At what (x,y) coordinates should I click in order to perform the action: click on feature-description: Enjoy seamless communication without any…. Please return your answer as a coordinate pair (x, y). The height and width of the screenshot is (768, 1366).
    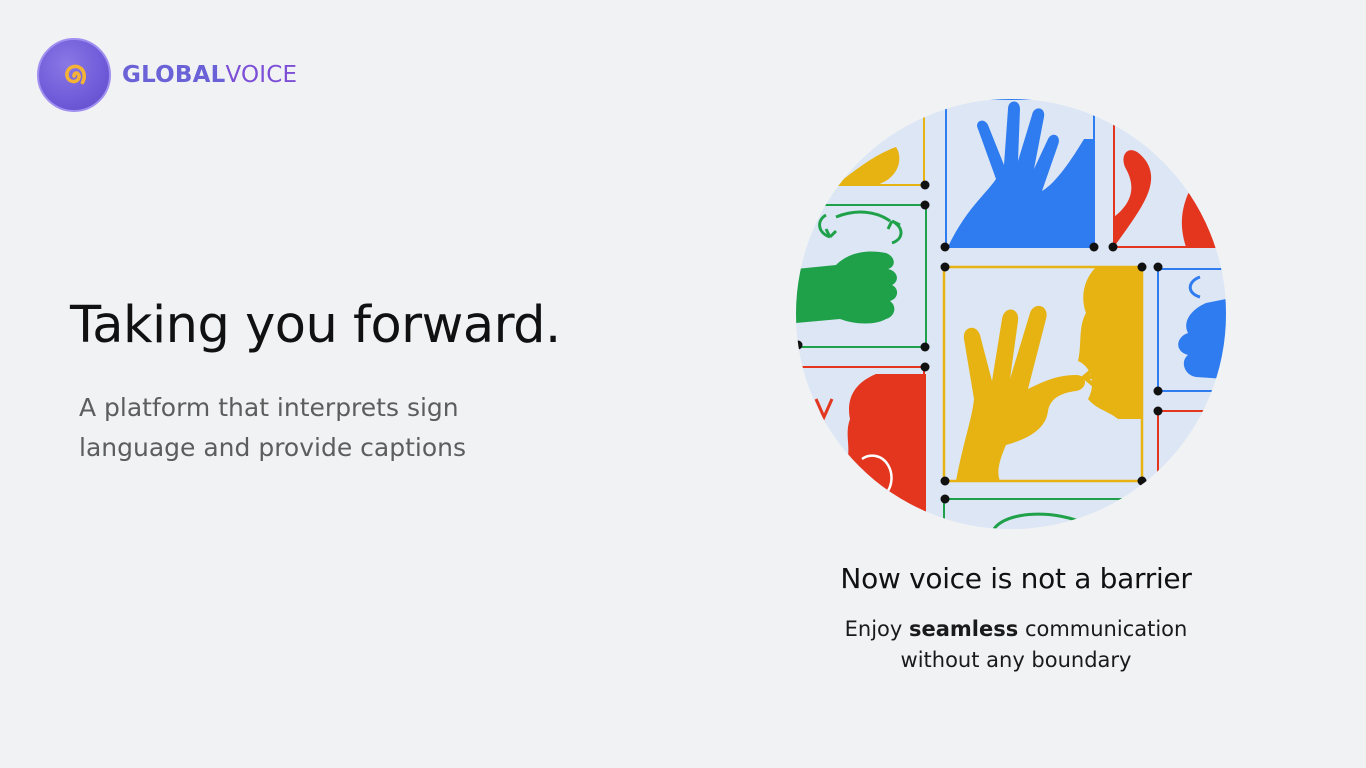
    Looking at the image, I should click on (1016, 645).